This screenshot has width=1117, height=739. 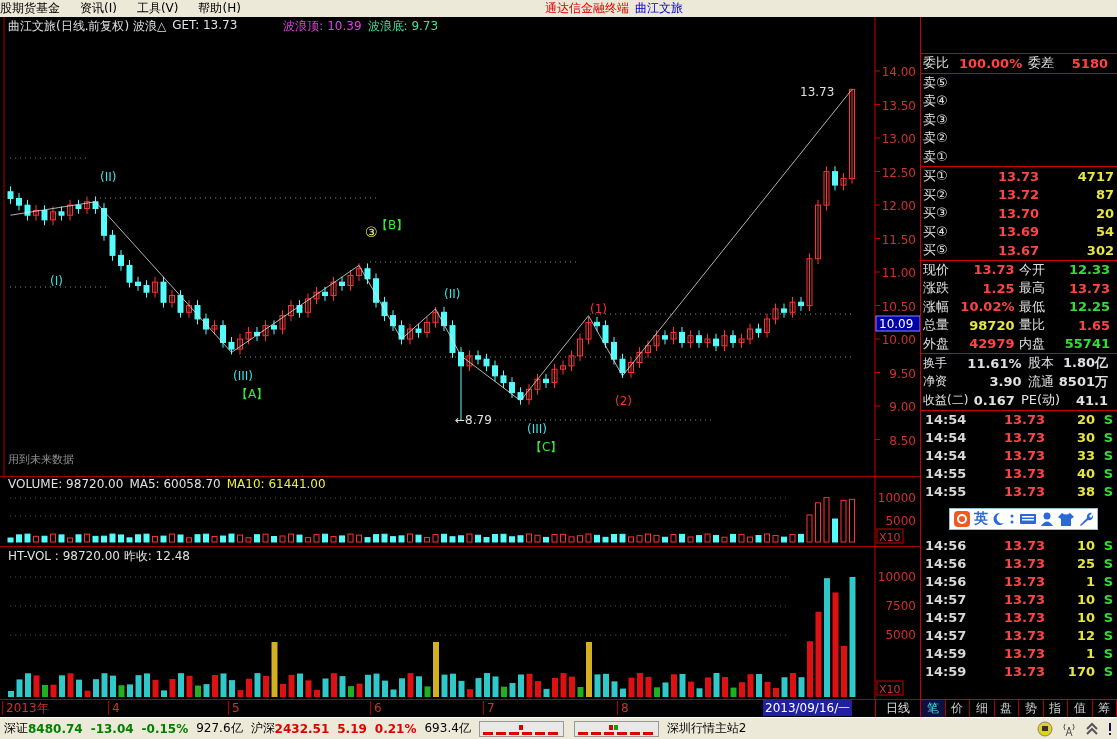 I want to click on wave-label: (I), so click(x=56, y=281).